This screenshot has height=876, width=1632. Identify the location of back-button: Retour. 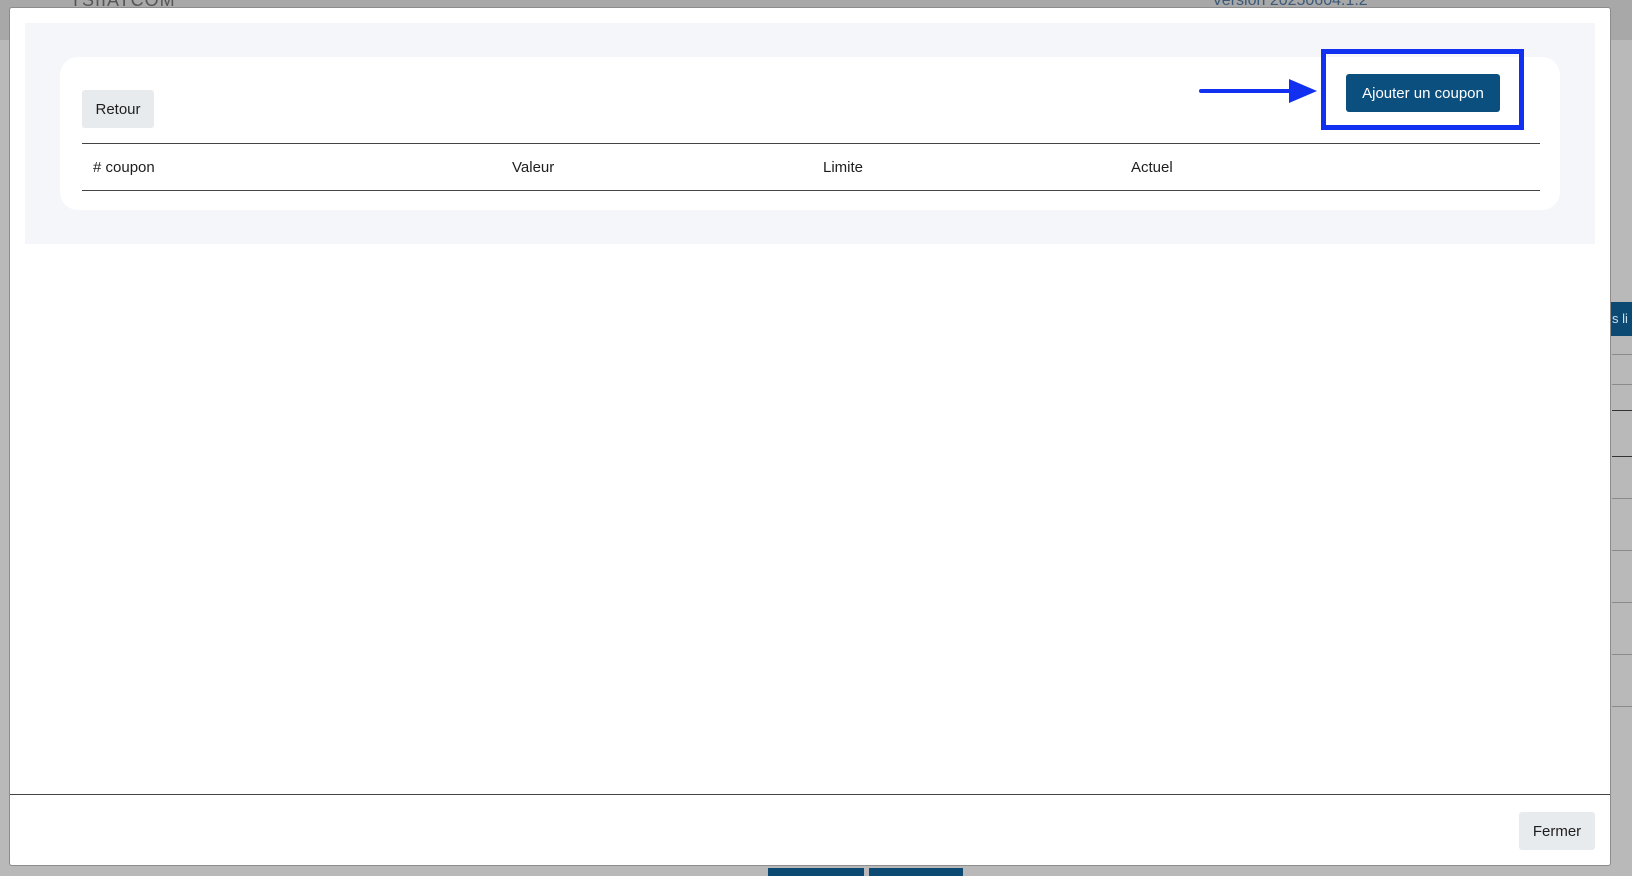
(118, 109).